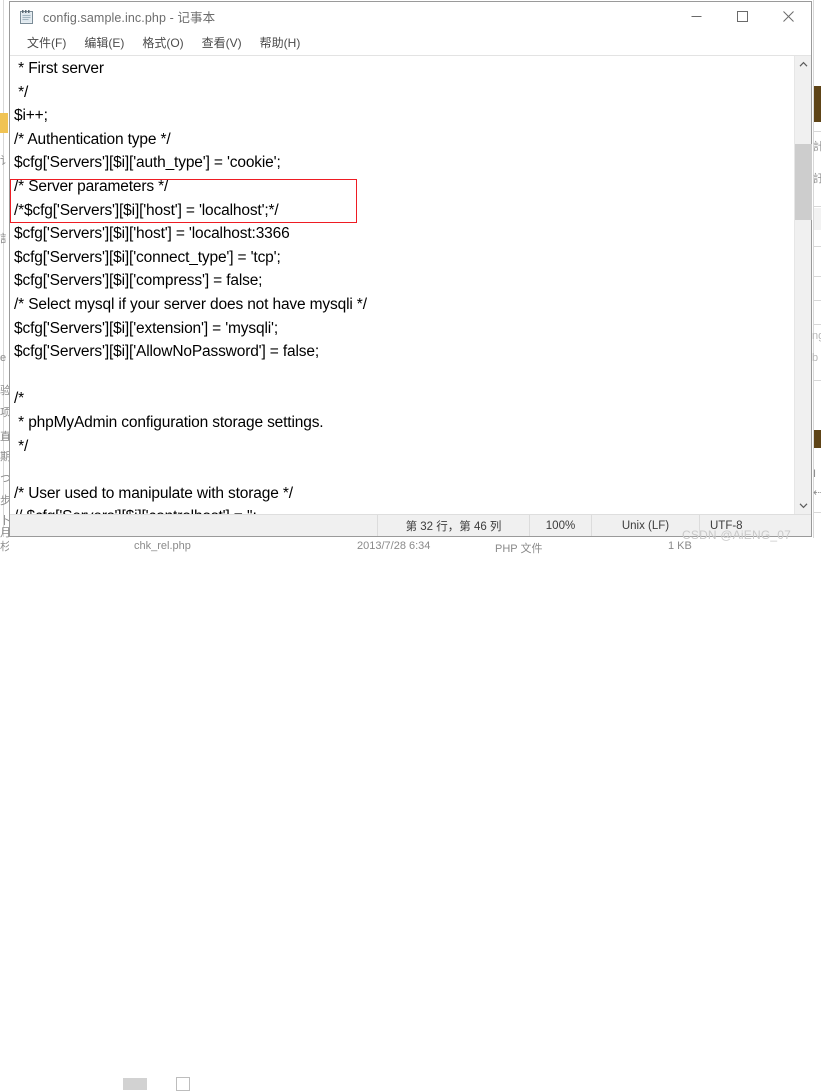  What do you see at coordinates (696, 16) in the screenshot?
I see `minimize-button` at bounding box center [696, 16].